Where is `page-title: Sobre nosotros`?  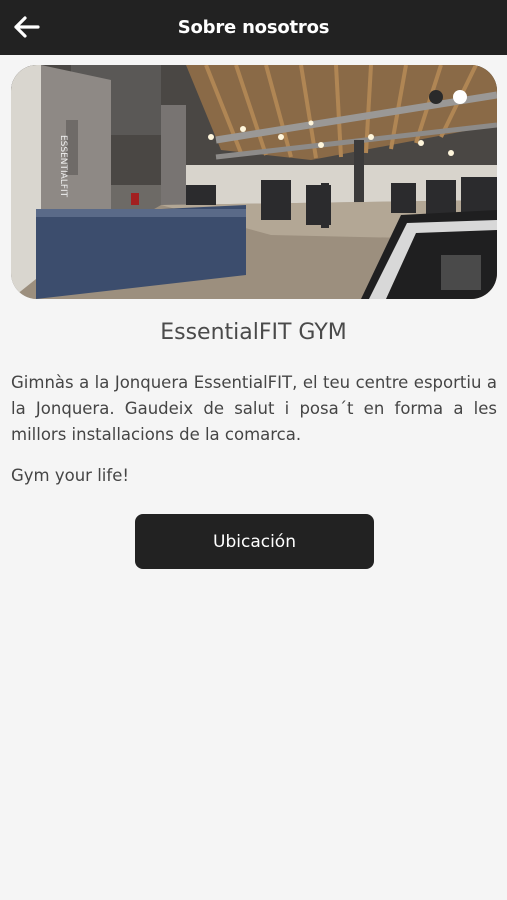
page-title: Sobre nosotros is located at coordinates (253, 27).